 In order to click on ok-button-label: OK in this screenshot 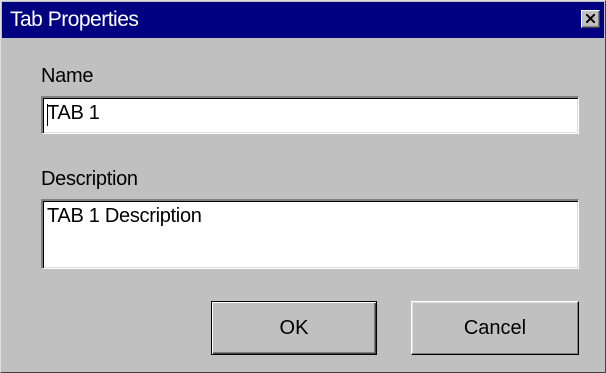, I will do `click(294, 328)`.